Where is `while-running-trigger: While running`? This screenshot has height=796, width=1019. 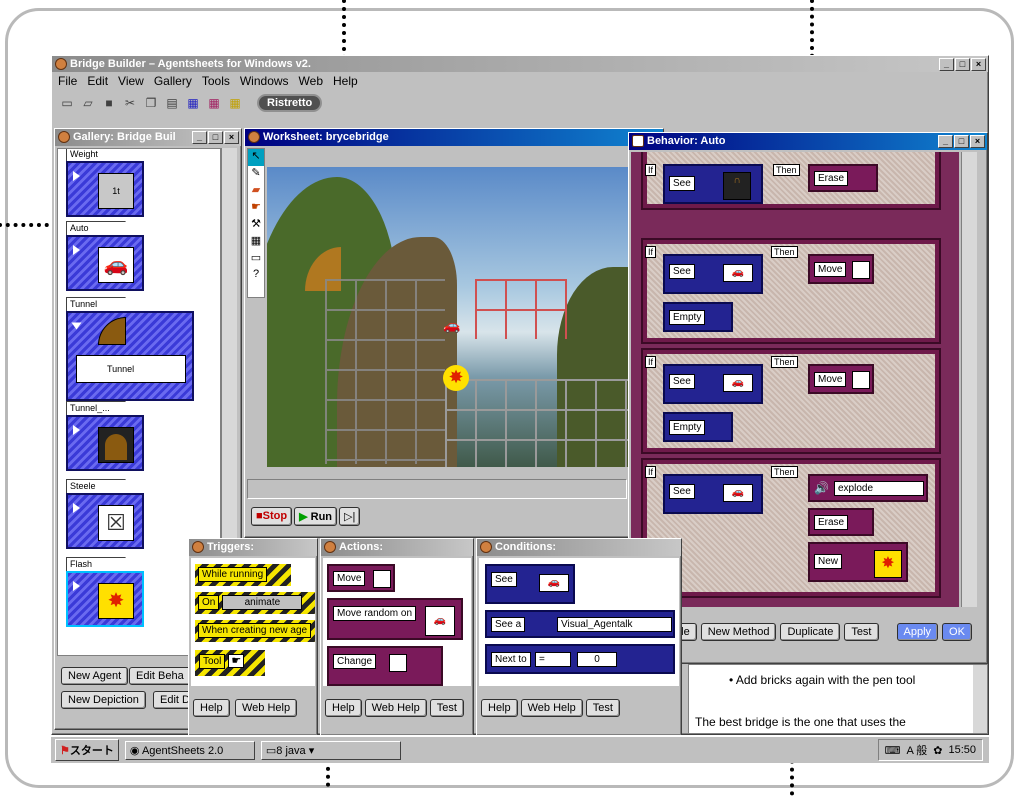 while-running-trigger: While running is located at coordinates (243, 575).